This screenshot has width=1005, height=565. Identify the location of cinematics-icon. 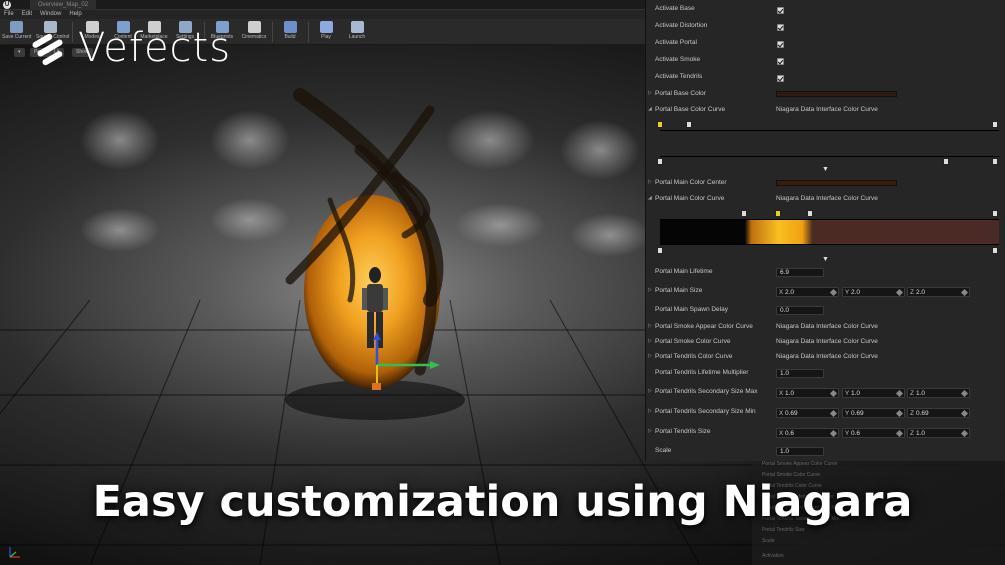
(254, 27).